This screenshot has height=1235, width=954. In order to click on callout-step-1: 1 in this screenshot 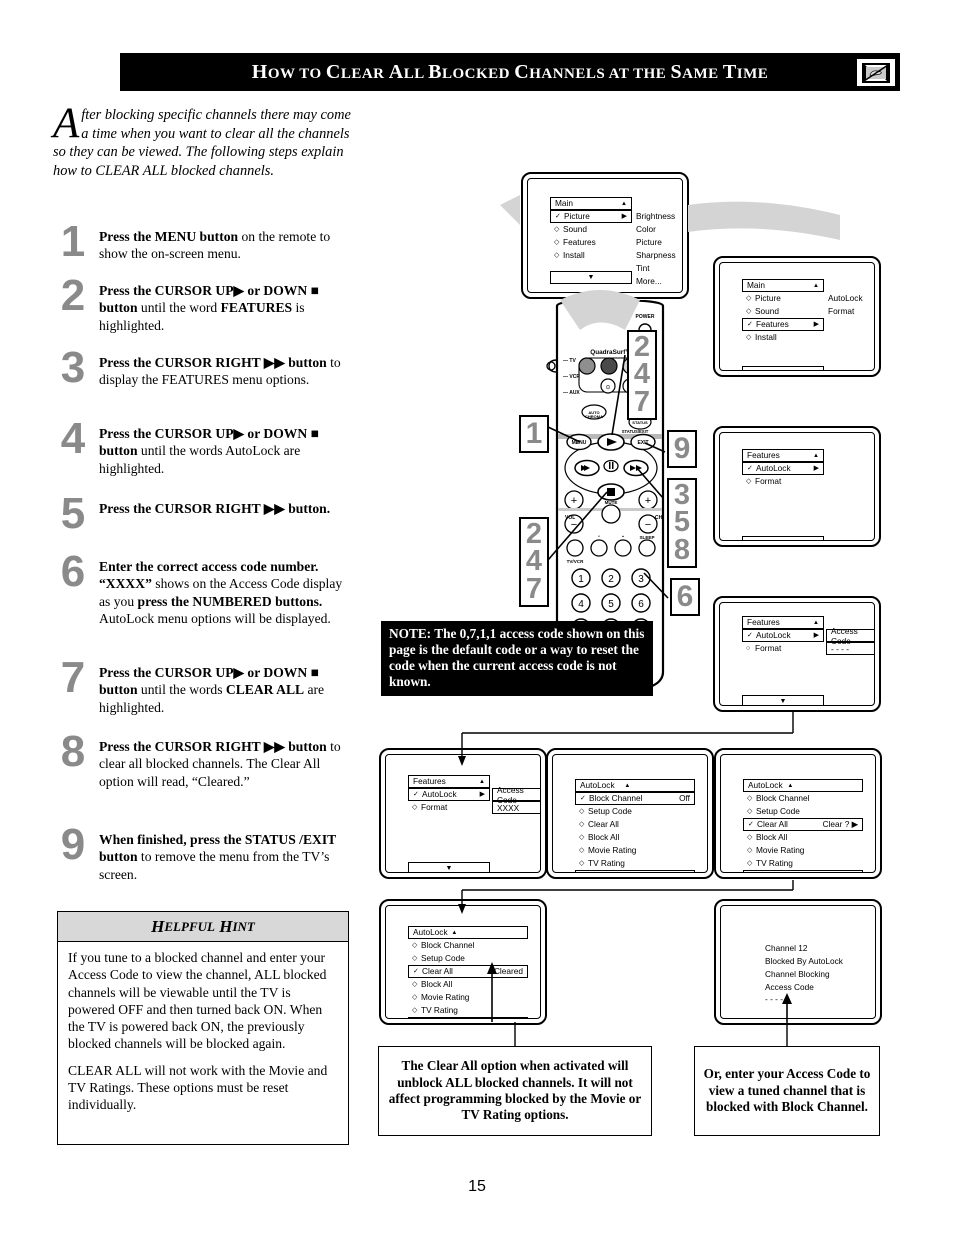, I will do `click(534, 434)`.